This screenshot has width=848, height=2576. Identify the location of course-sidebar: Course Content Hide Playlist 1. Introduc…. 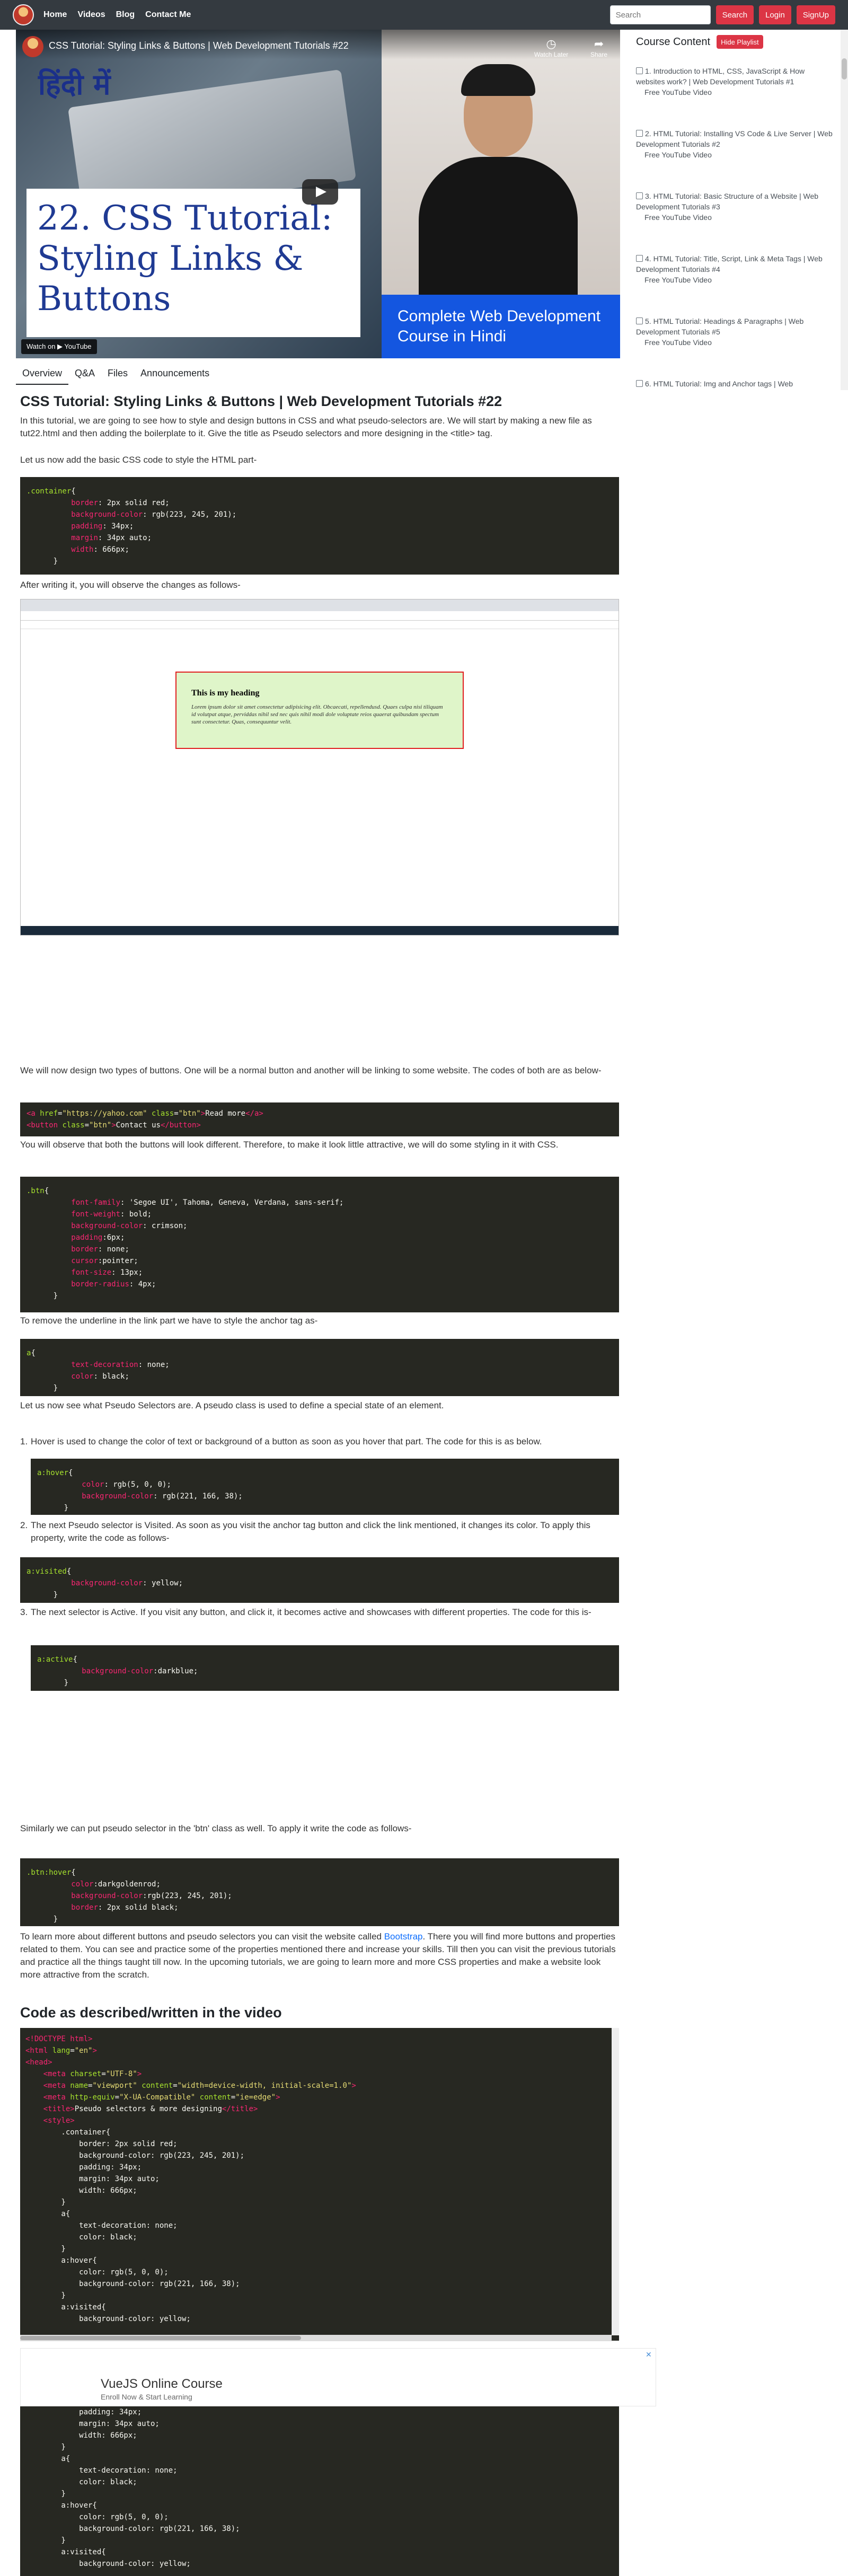
(739, 210).